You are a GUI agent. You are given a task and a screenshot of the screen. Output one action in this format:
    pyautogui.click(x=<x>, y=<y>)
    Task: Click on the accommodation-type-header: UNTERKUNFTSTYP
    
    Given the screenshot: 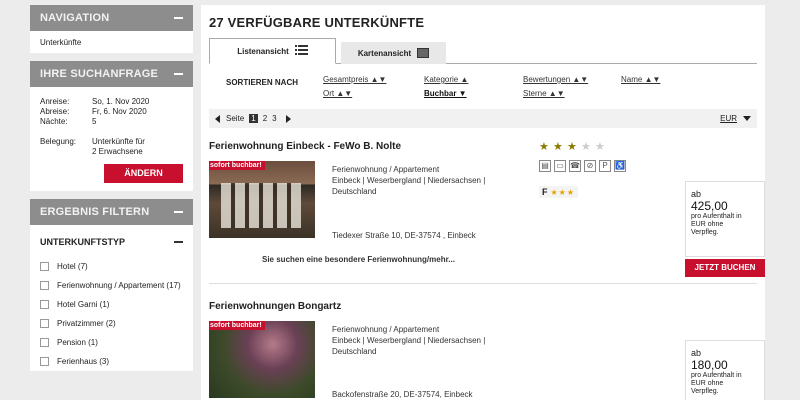 What is the action you would take?
    pyautogui.click(x=111, y=241)
    